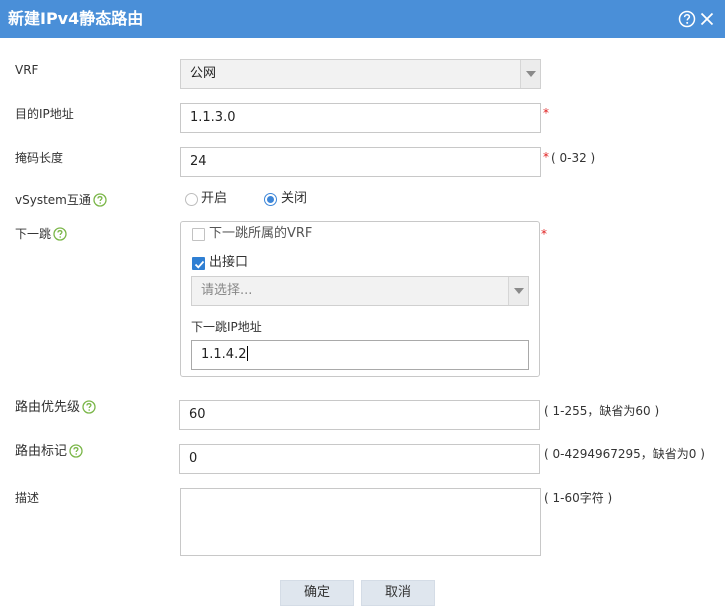 This screenshot has width=725, height=609. I want to click on tag-input: 0, so click(359, 459).